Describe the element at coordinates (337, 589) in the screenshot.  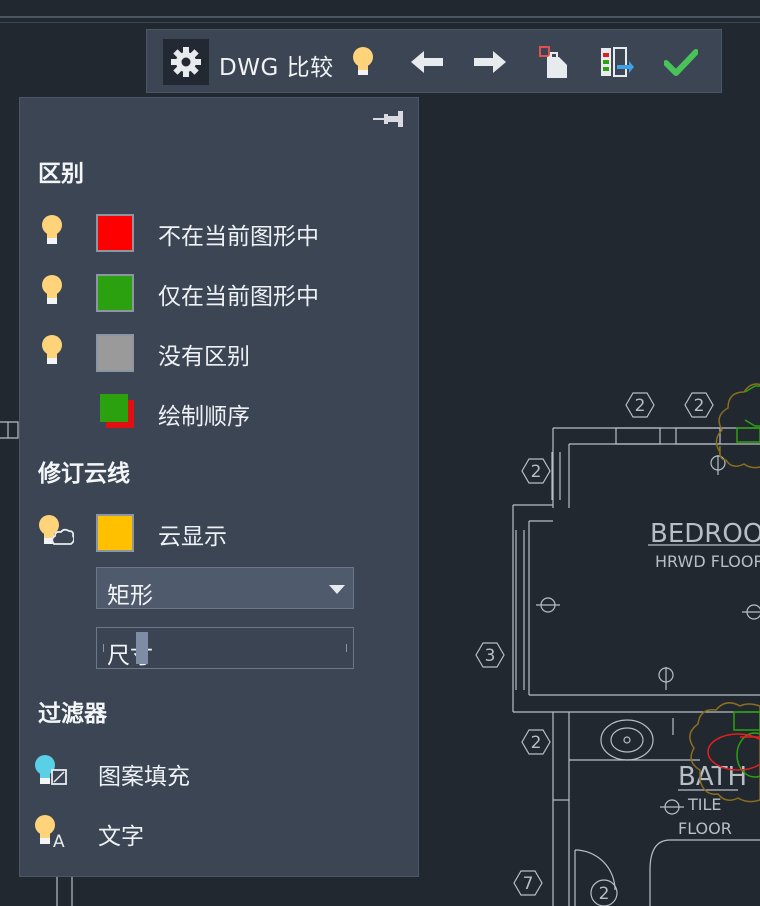
I see `chevron-down-icon` at that location.